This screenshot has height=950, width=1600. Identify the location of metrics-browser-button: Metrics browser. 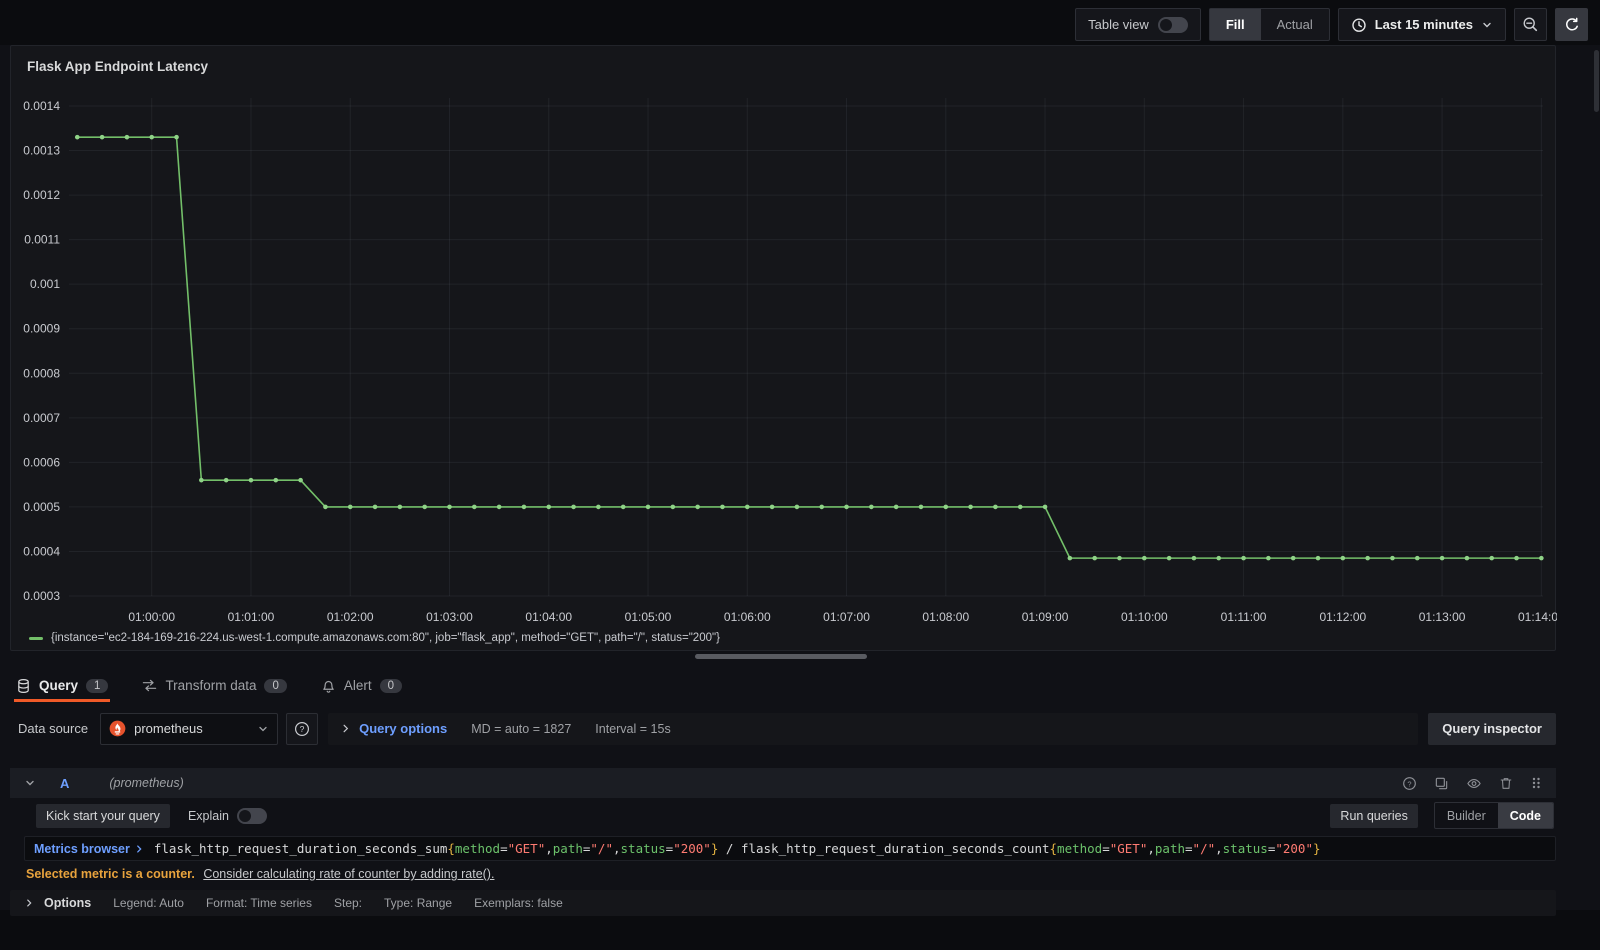
(89, 849).